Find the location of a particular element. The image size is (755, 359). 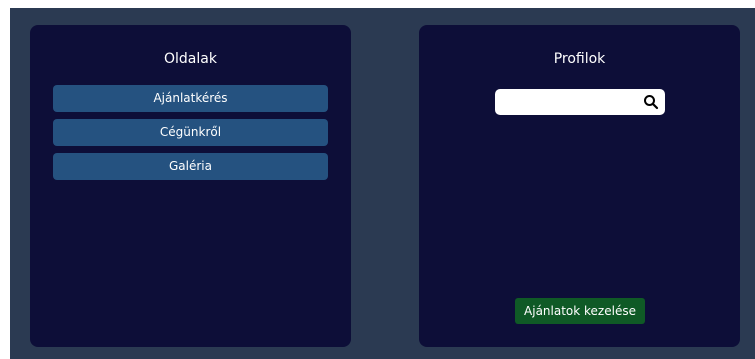

search-box is located at coordinates (580, 102).